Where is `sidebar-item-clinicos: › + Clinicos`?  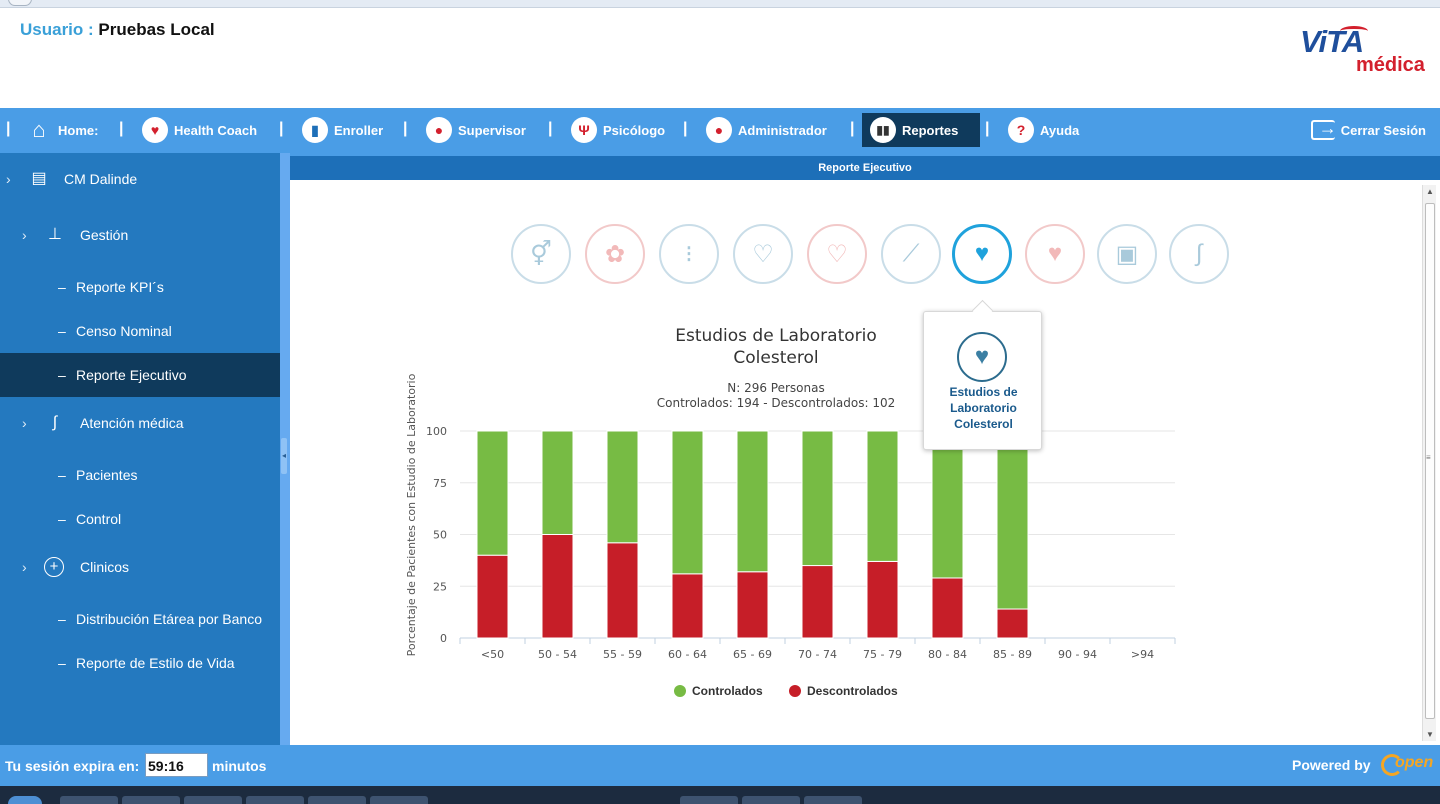 sidebar-item-clinicos: › + Clinicos is located at coordinates (140, 567).